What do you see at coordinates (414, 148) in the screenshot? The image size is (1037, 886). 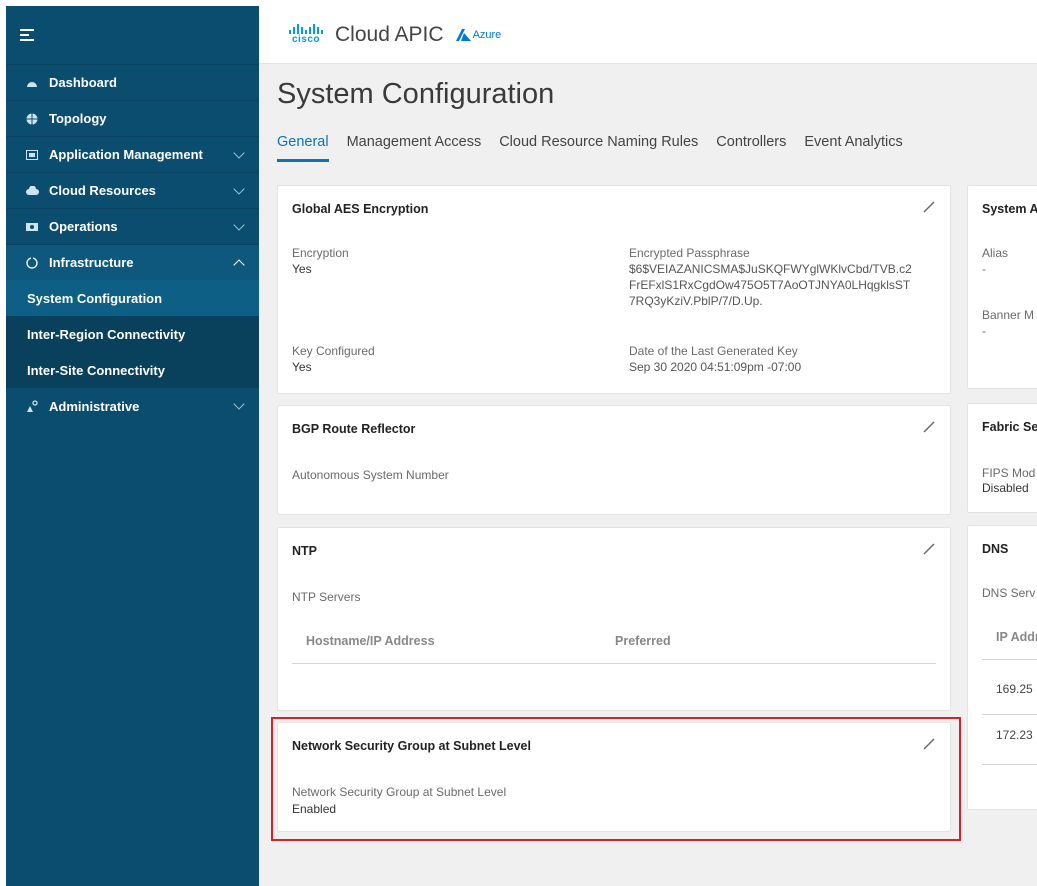 I see `tab-management-access: Management Access` at bounding box center [414, 148].